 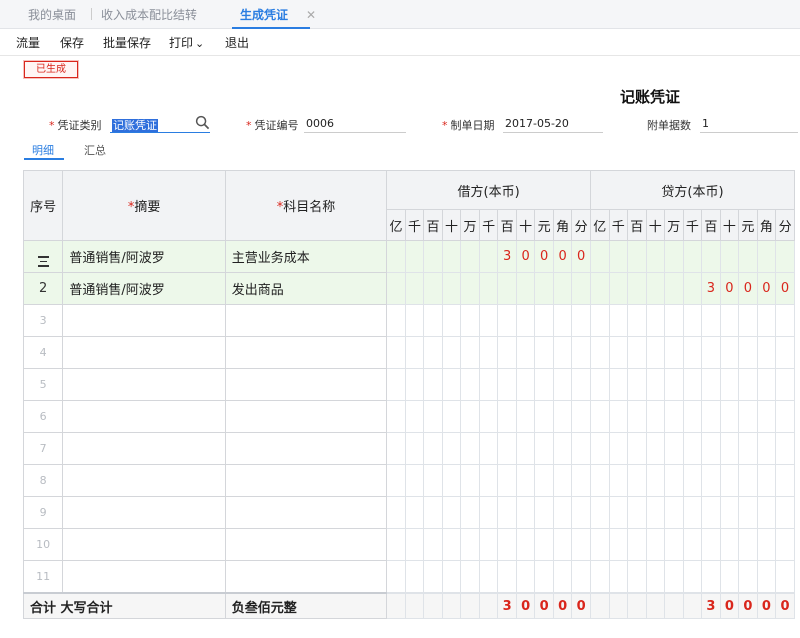 What do you see at coordinates (237, 42) in the screenshot?
I see `exit-button: 退出` at bounding box center [237, 42].